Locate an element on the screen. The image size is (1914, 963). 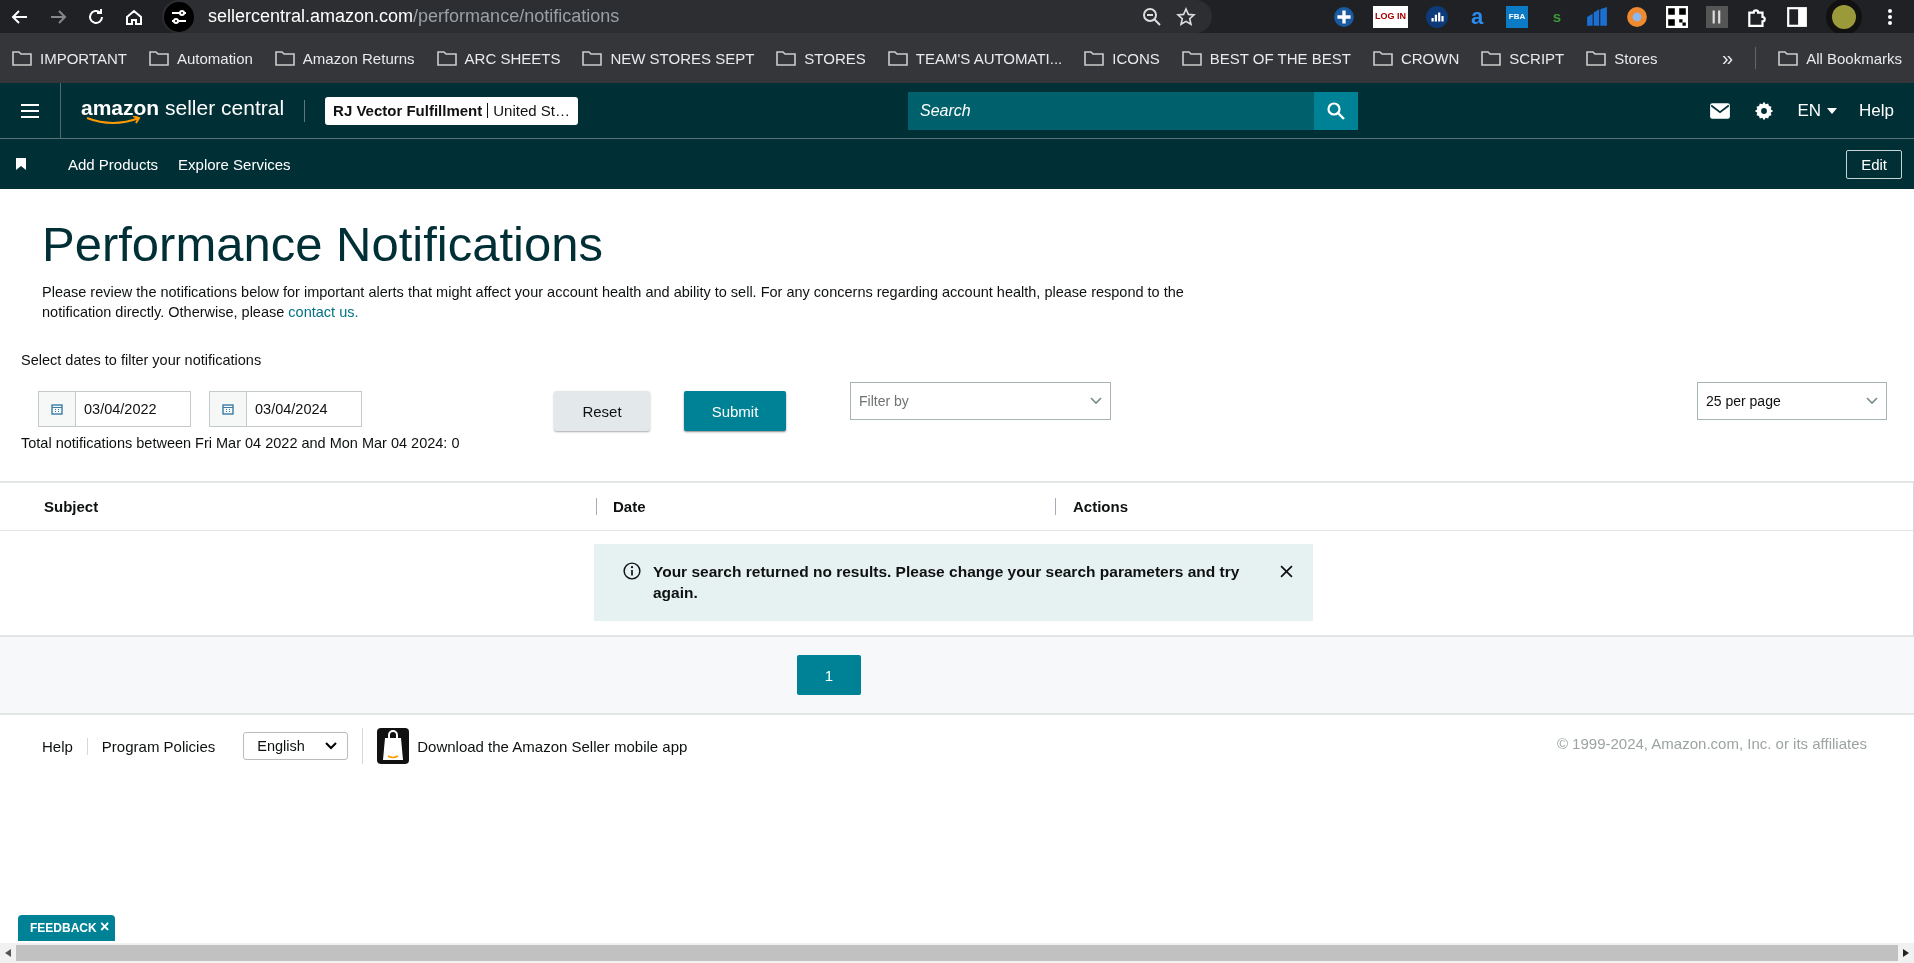
horizontal-scrollbar is located at coordinates (957, 953).